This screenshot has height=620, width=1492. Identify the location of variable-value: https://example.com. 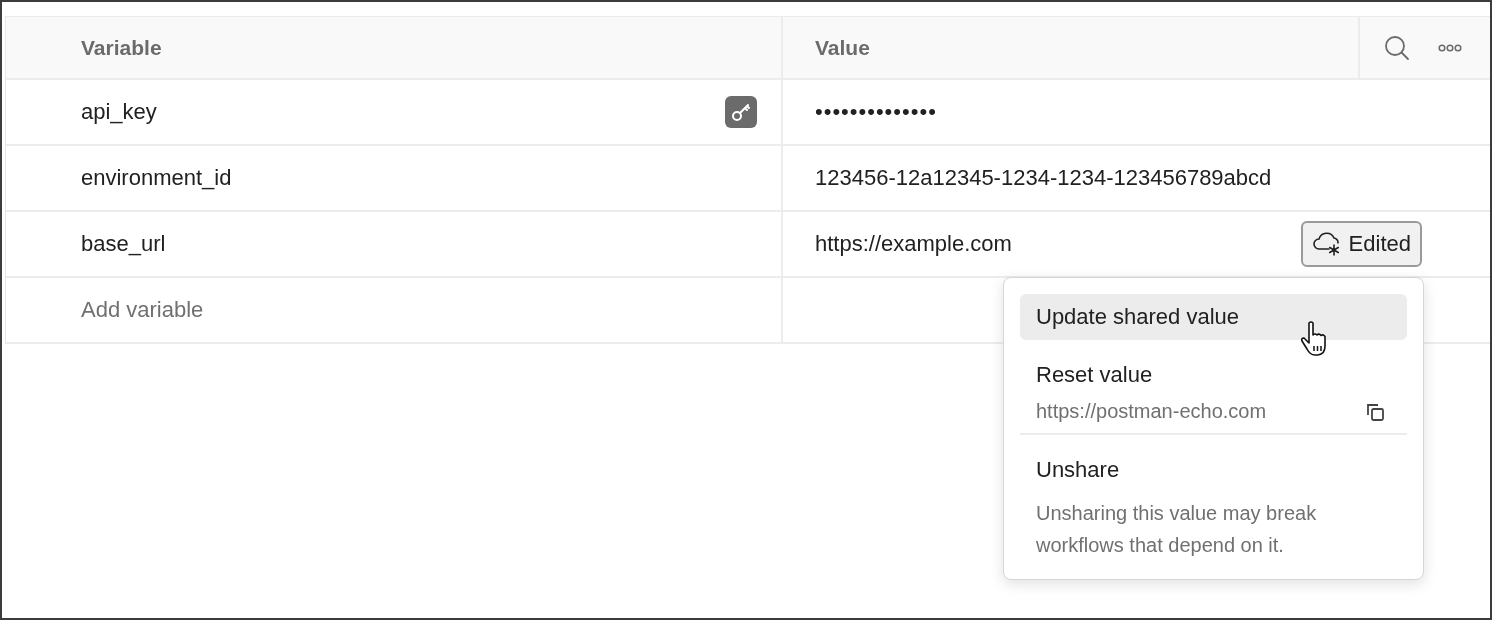
(914, 244).